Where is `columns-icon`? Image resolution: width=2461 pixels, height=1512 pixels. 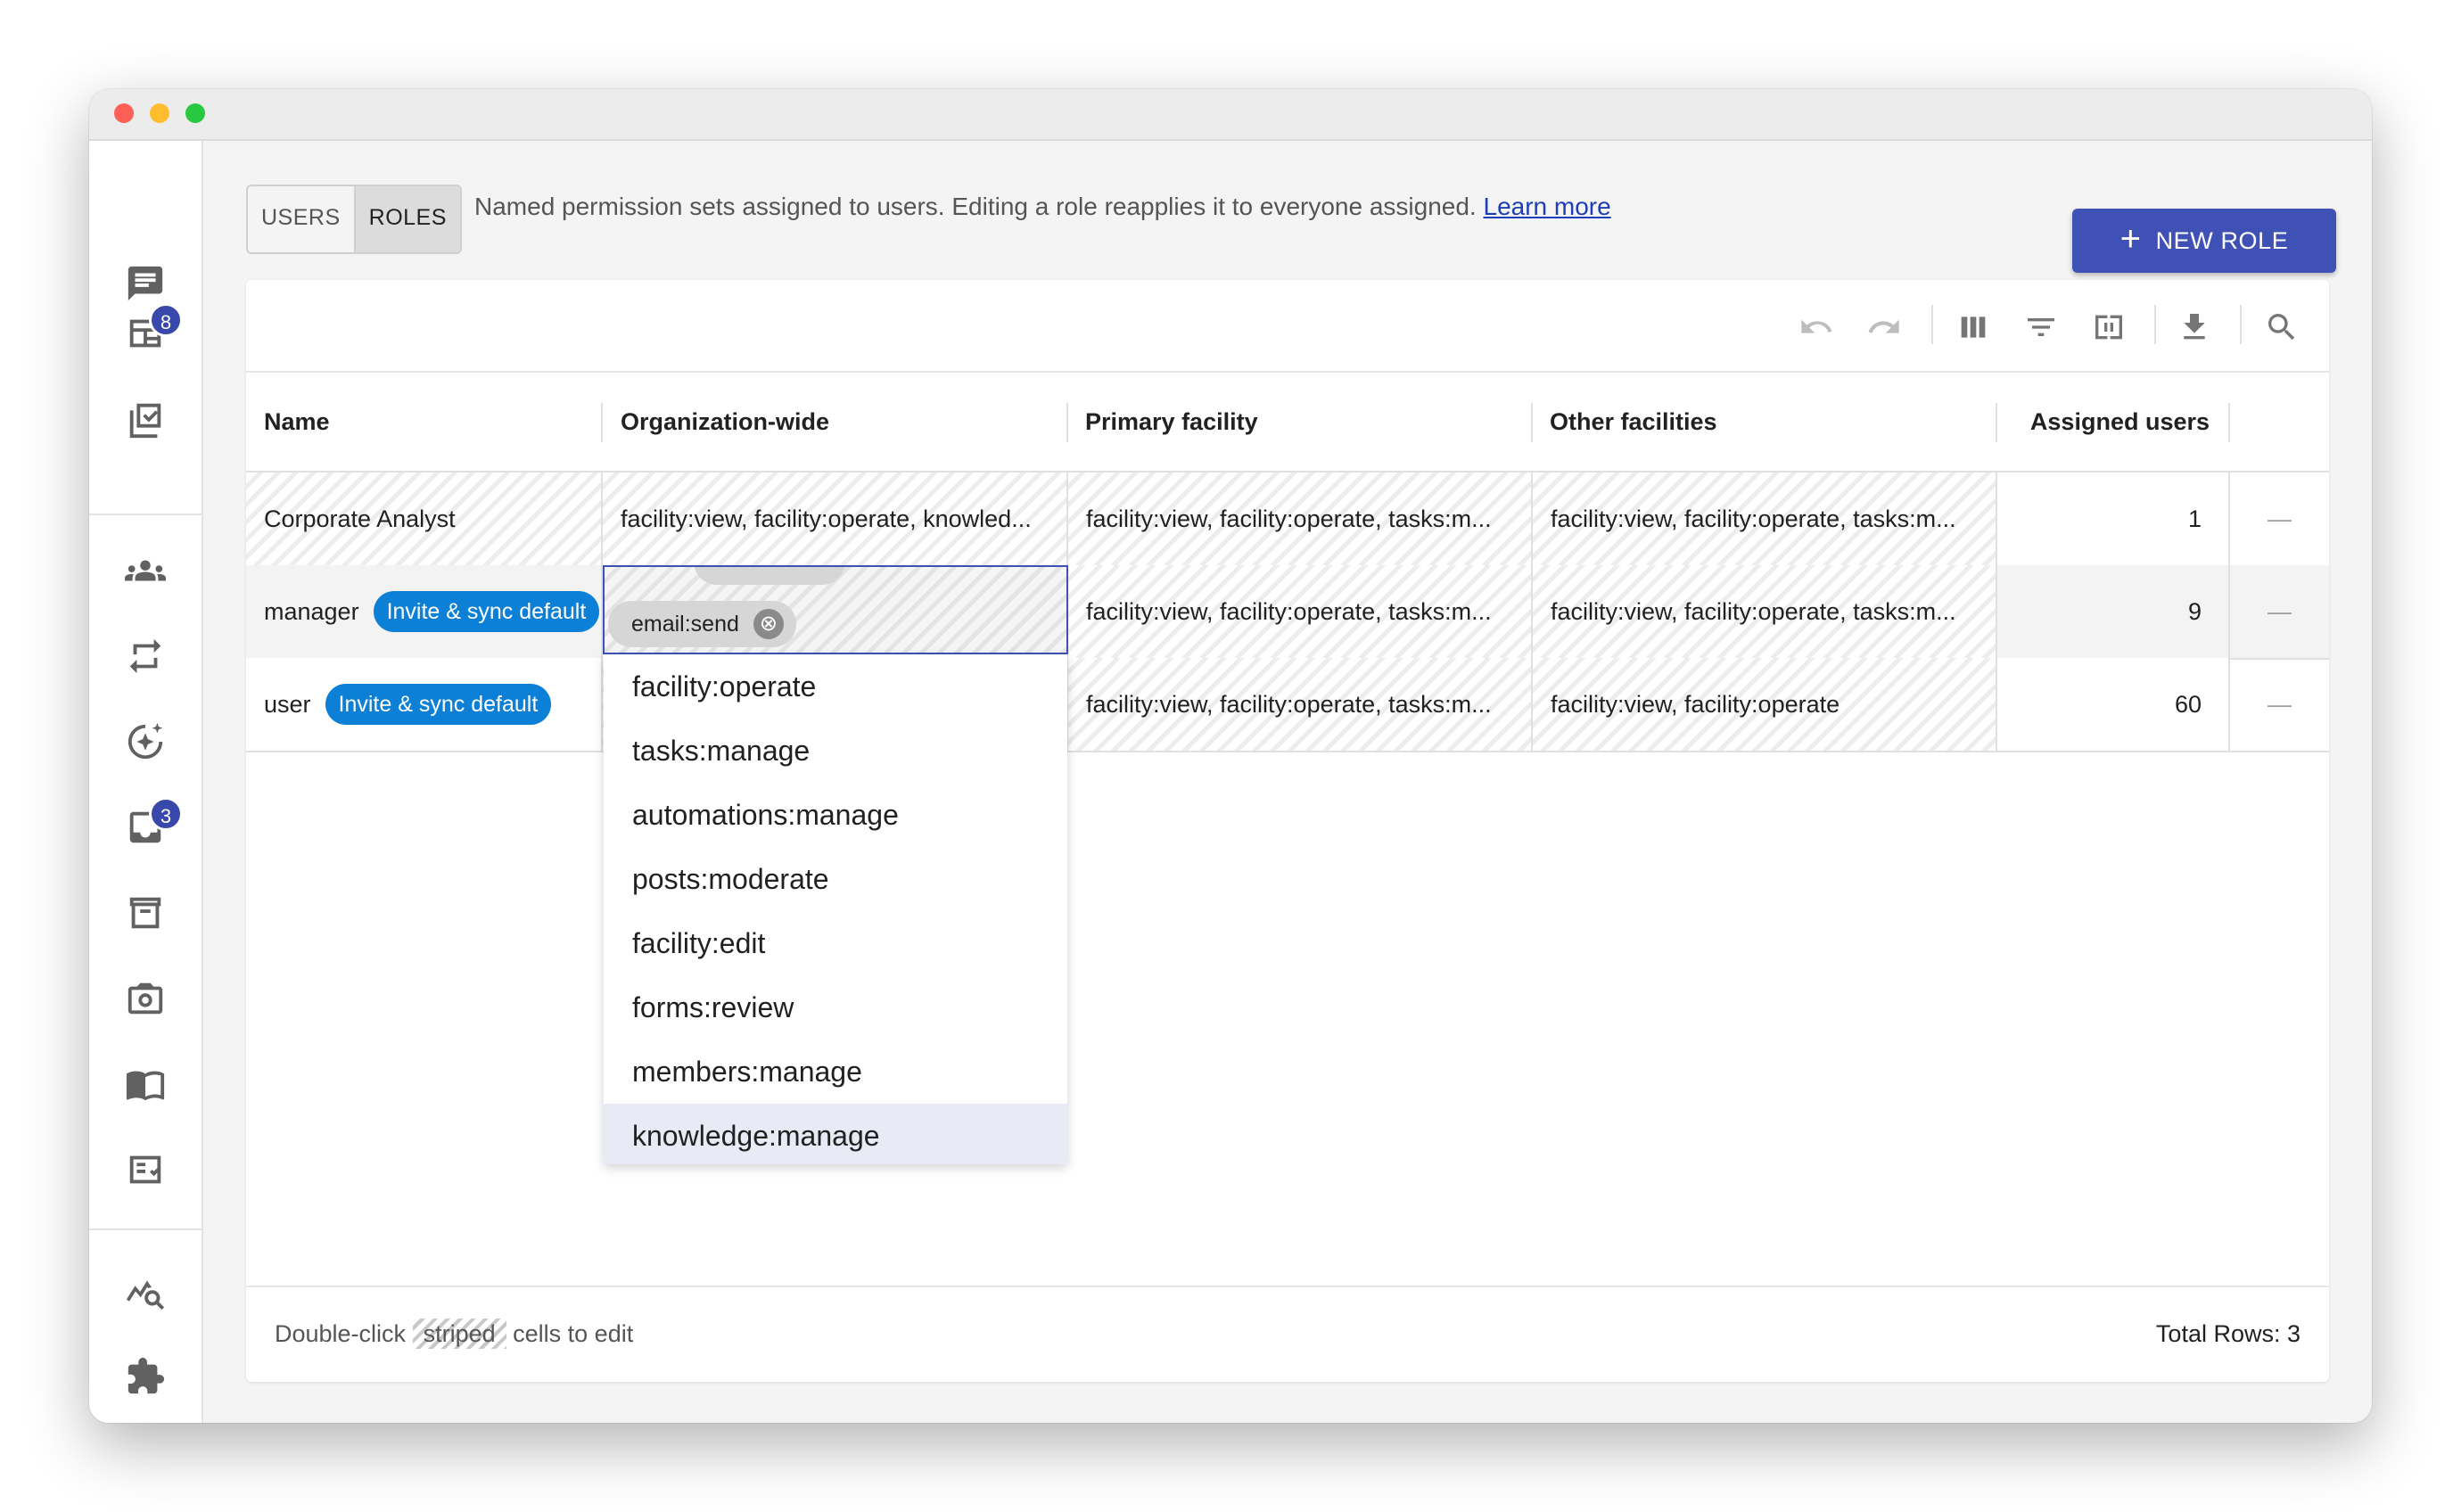
columns-icon is located at coordinates (1973, 327).